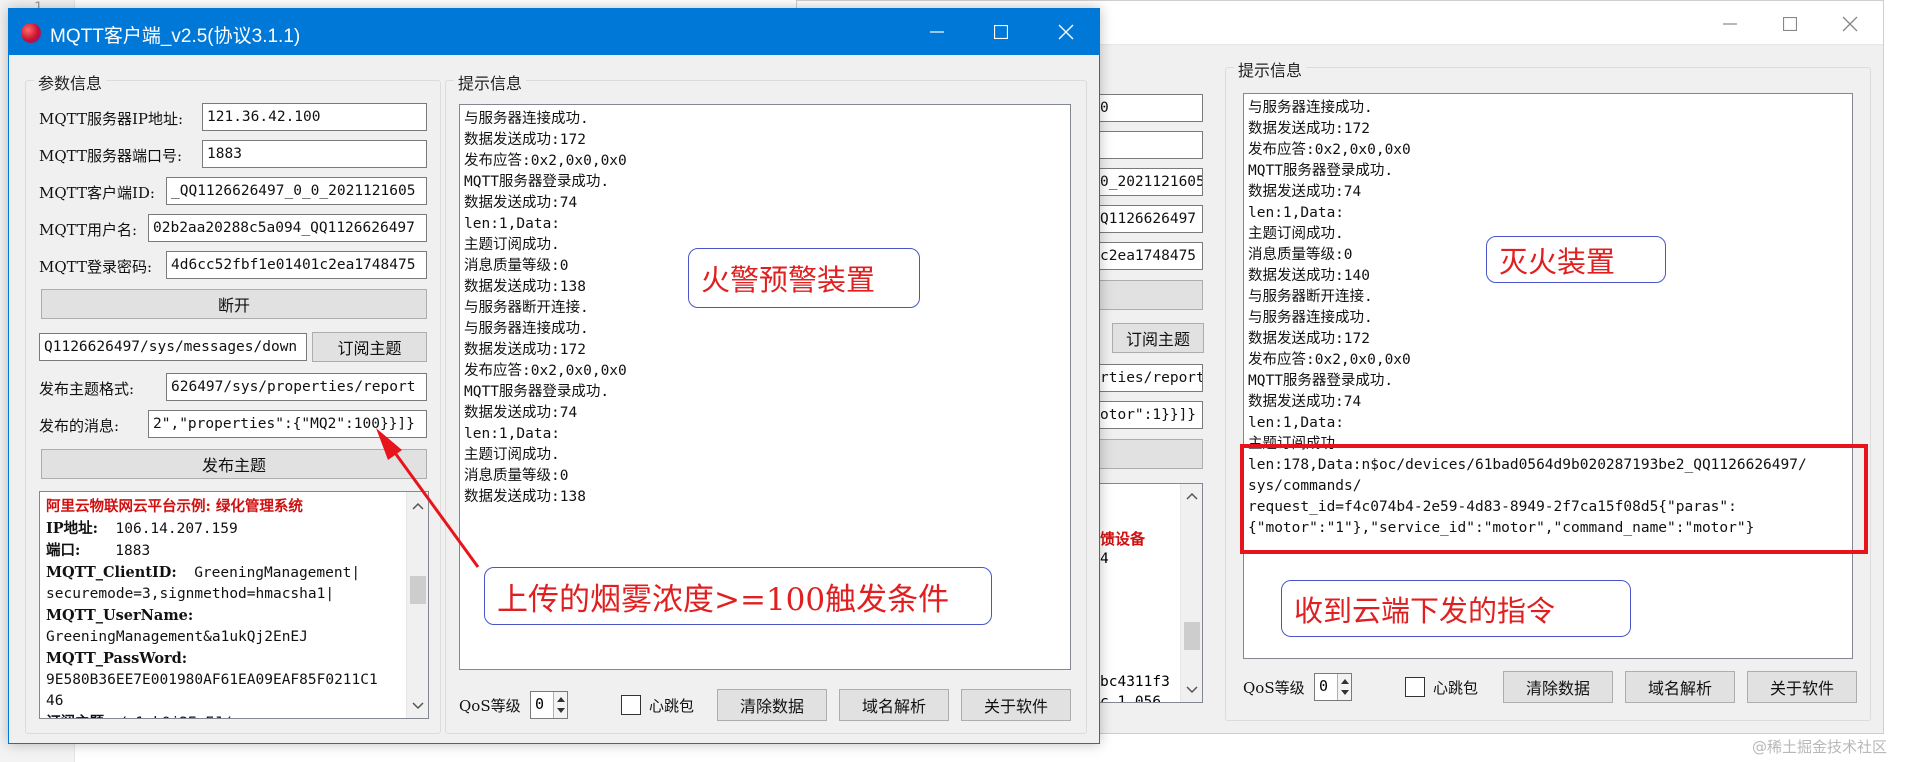 This screenshot has width=1920, height=762. What do you see at coordinates (212, 680) in the screenshot?
I see `info-value: 9E580B36EE7E001980AF61EA09EAF85F0211C1` at bounding box center [212, 680].